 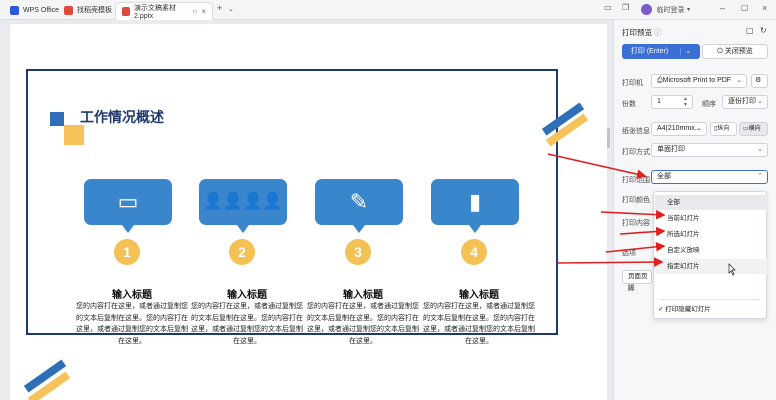 I want to click on print-color-label: 打印颜色, so click(x=636, y=200).